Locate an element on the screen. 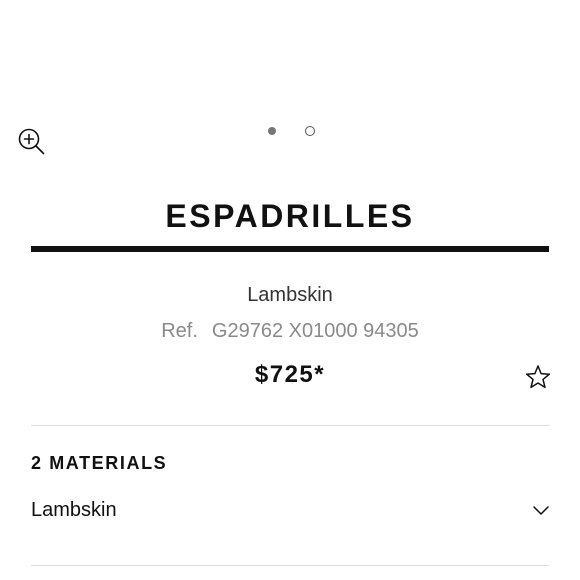 This screenshot has width=580, height=580. product-price: $725* is located at coordinates (290, 374).